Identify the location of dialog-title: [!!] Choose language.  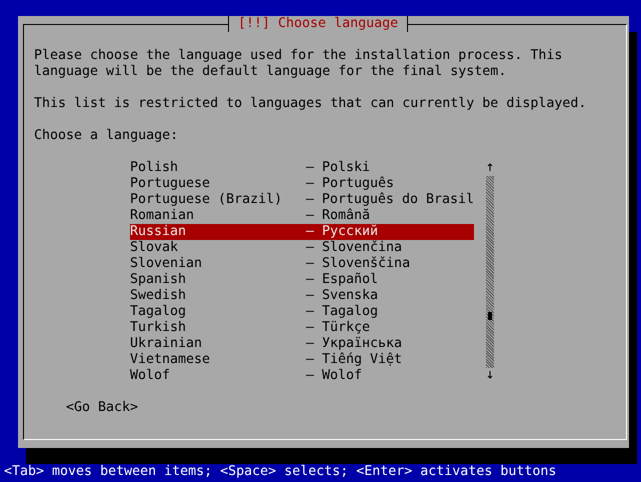
(318, 24).